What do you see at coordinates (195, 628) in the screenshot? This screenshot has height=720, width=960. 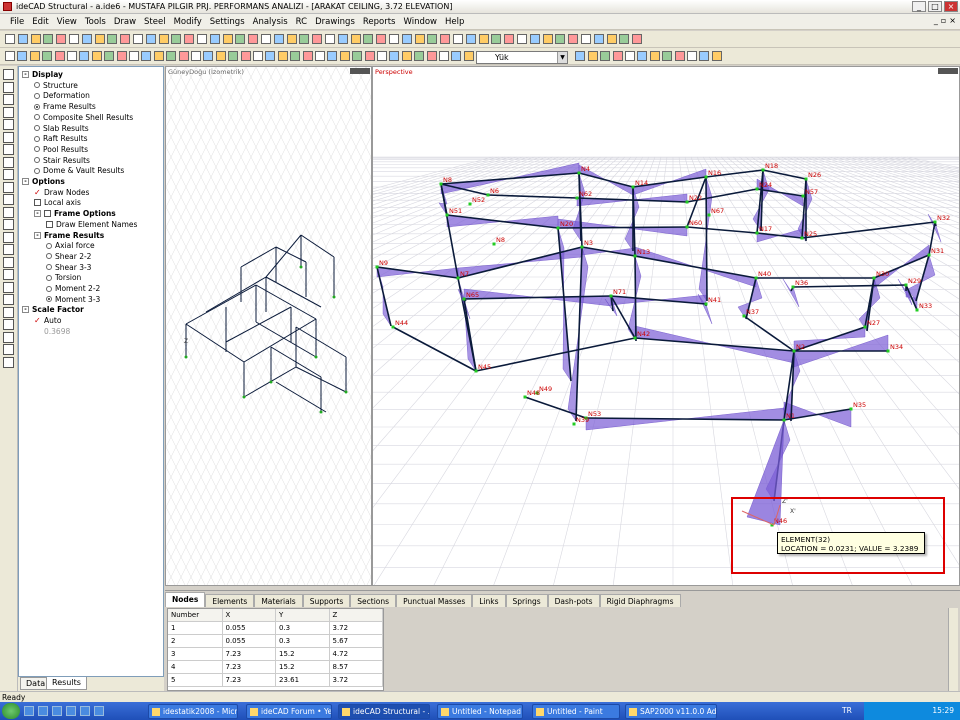 I see `table-cell: 1` at bounding box center [195, 628].